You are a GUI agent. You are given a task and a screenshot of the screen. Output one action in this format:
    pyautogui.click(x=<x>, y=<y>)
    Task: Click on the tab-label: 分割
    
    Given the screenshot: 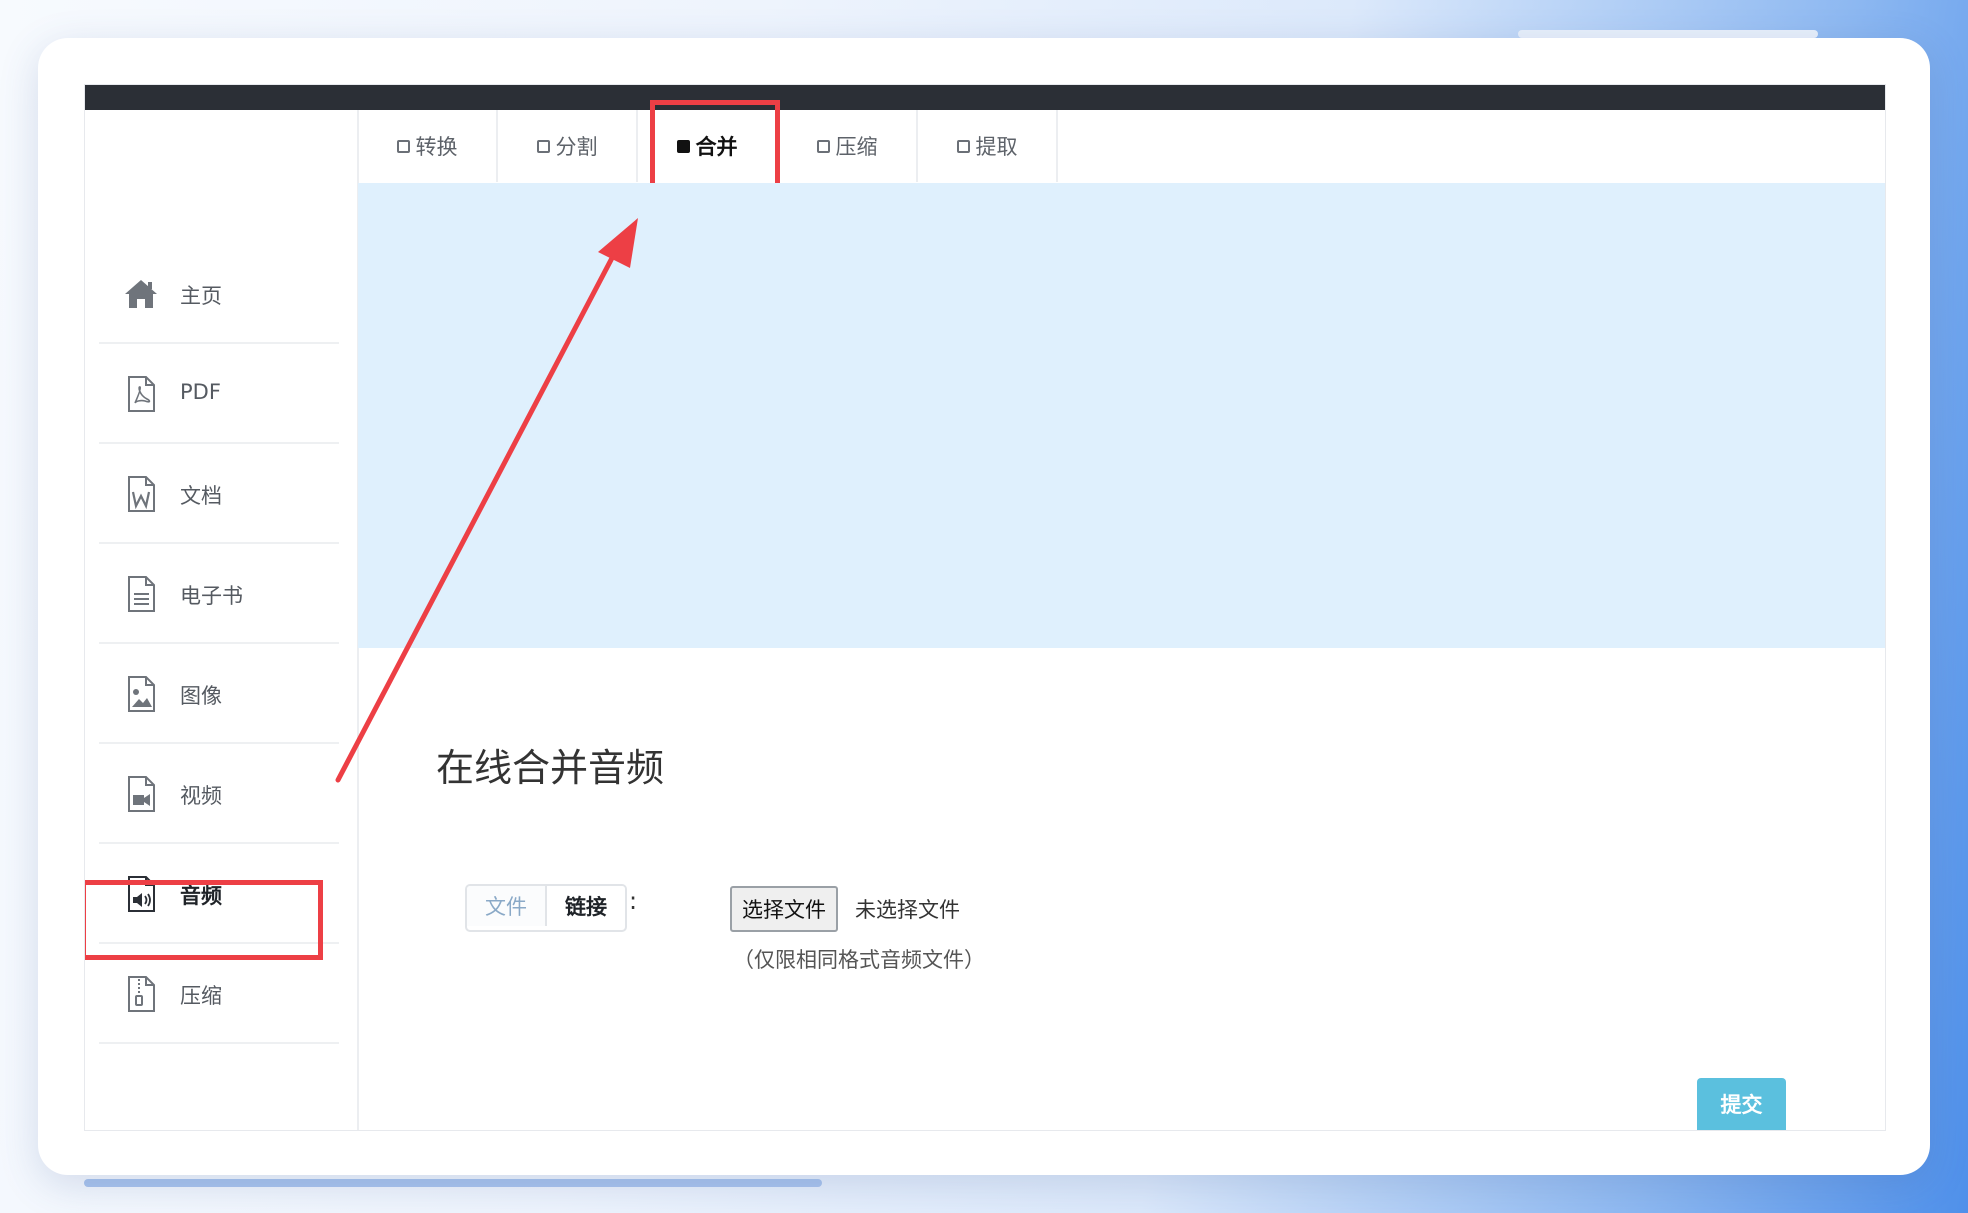 What is the action you would take?
    pyautogui.click(x=576, y=147)
    